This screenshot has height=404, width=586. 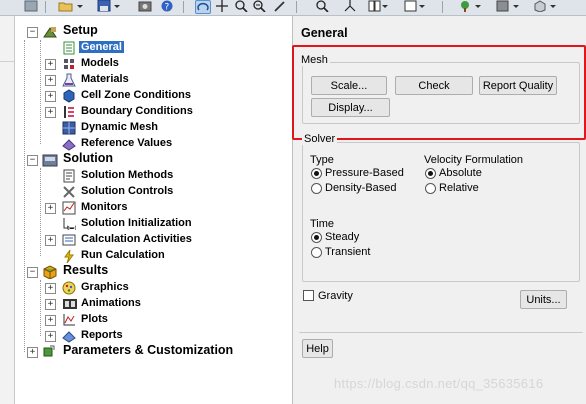 I want to click on tree-node-label: Parameters & Customization, so click(x=148, y=350).